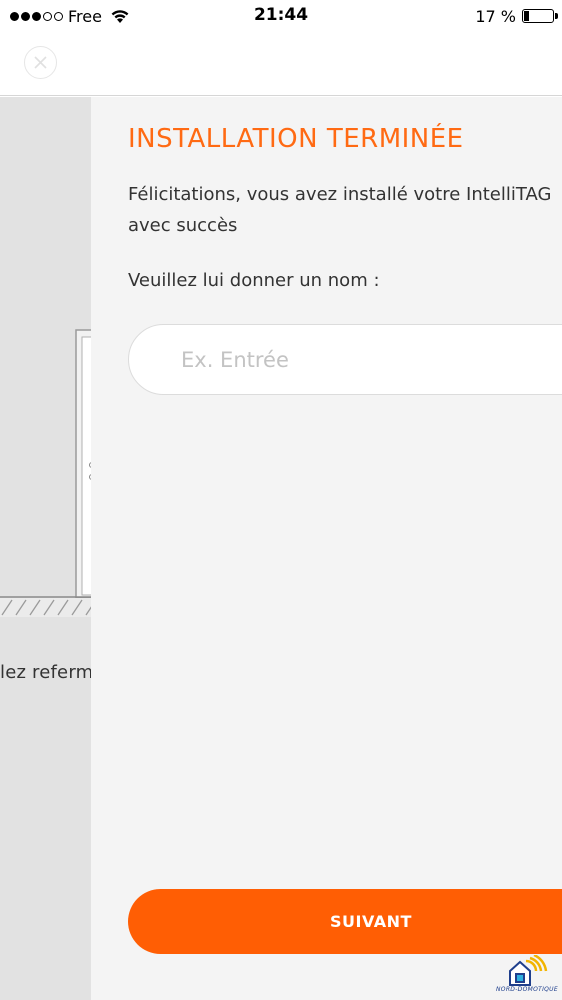 This screenshot has height=1000, width=562. I want to click on device-name-input, so click(345, 359).